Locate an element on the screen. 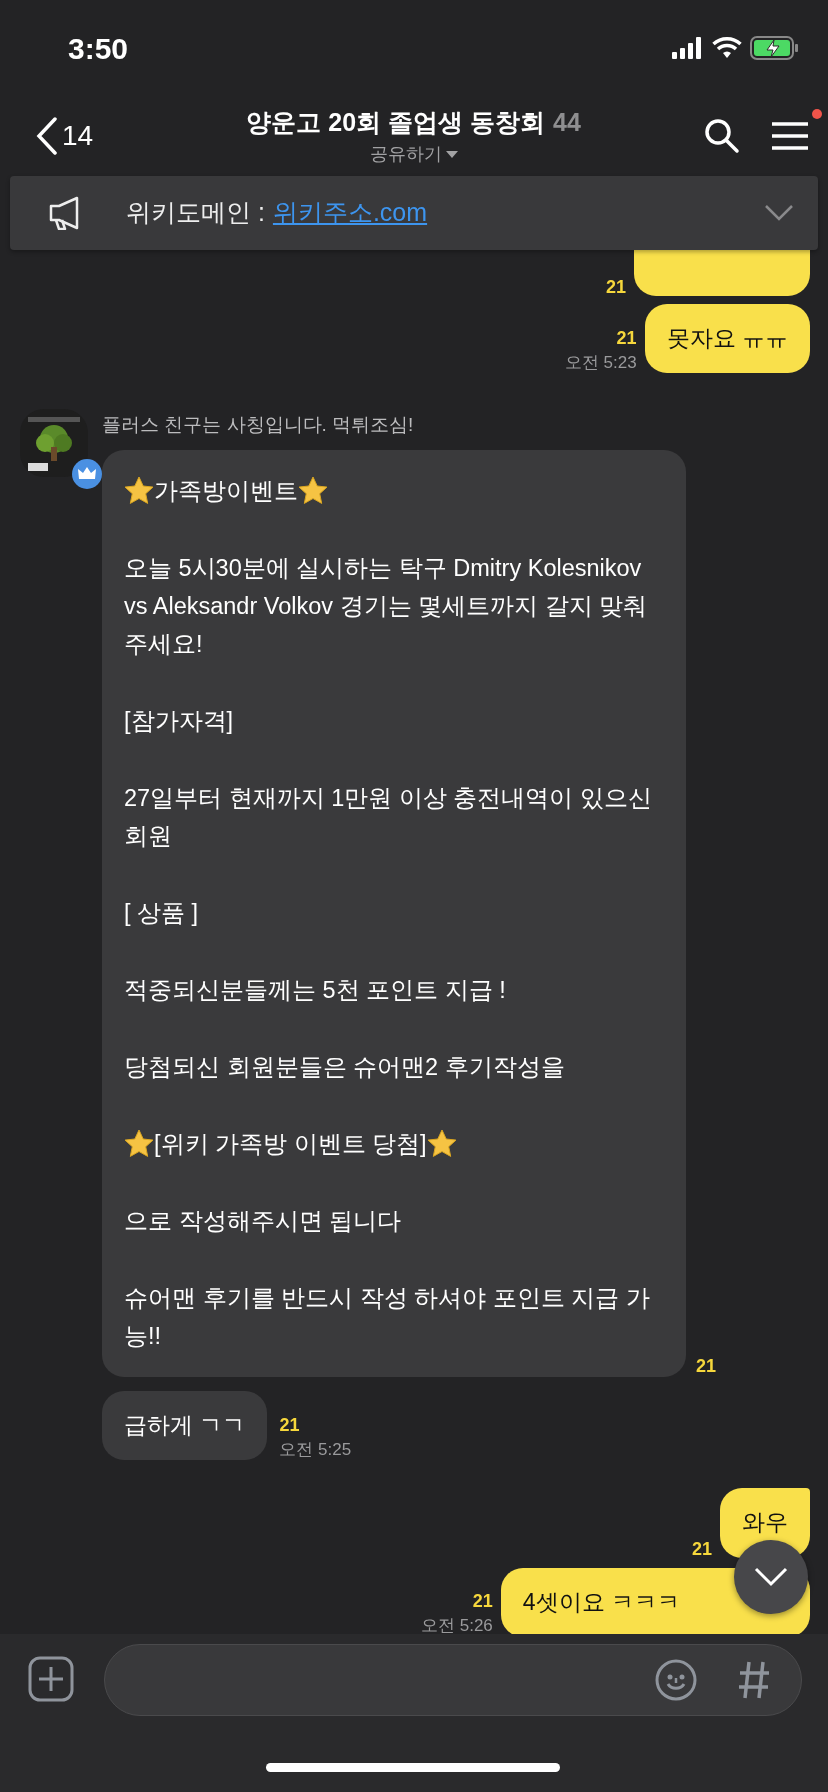 The height and width of the screenshot is (1792, 828). message-text: 으로 작성해주시면 됩니다 is located at coordinates (263, 1222).